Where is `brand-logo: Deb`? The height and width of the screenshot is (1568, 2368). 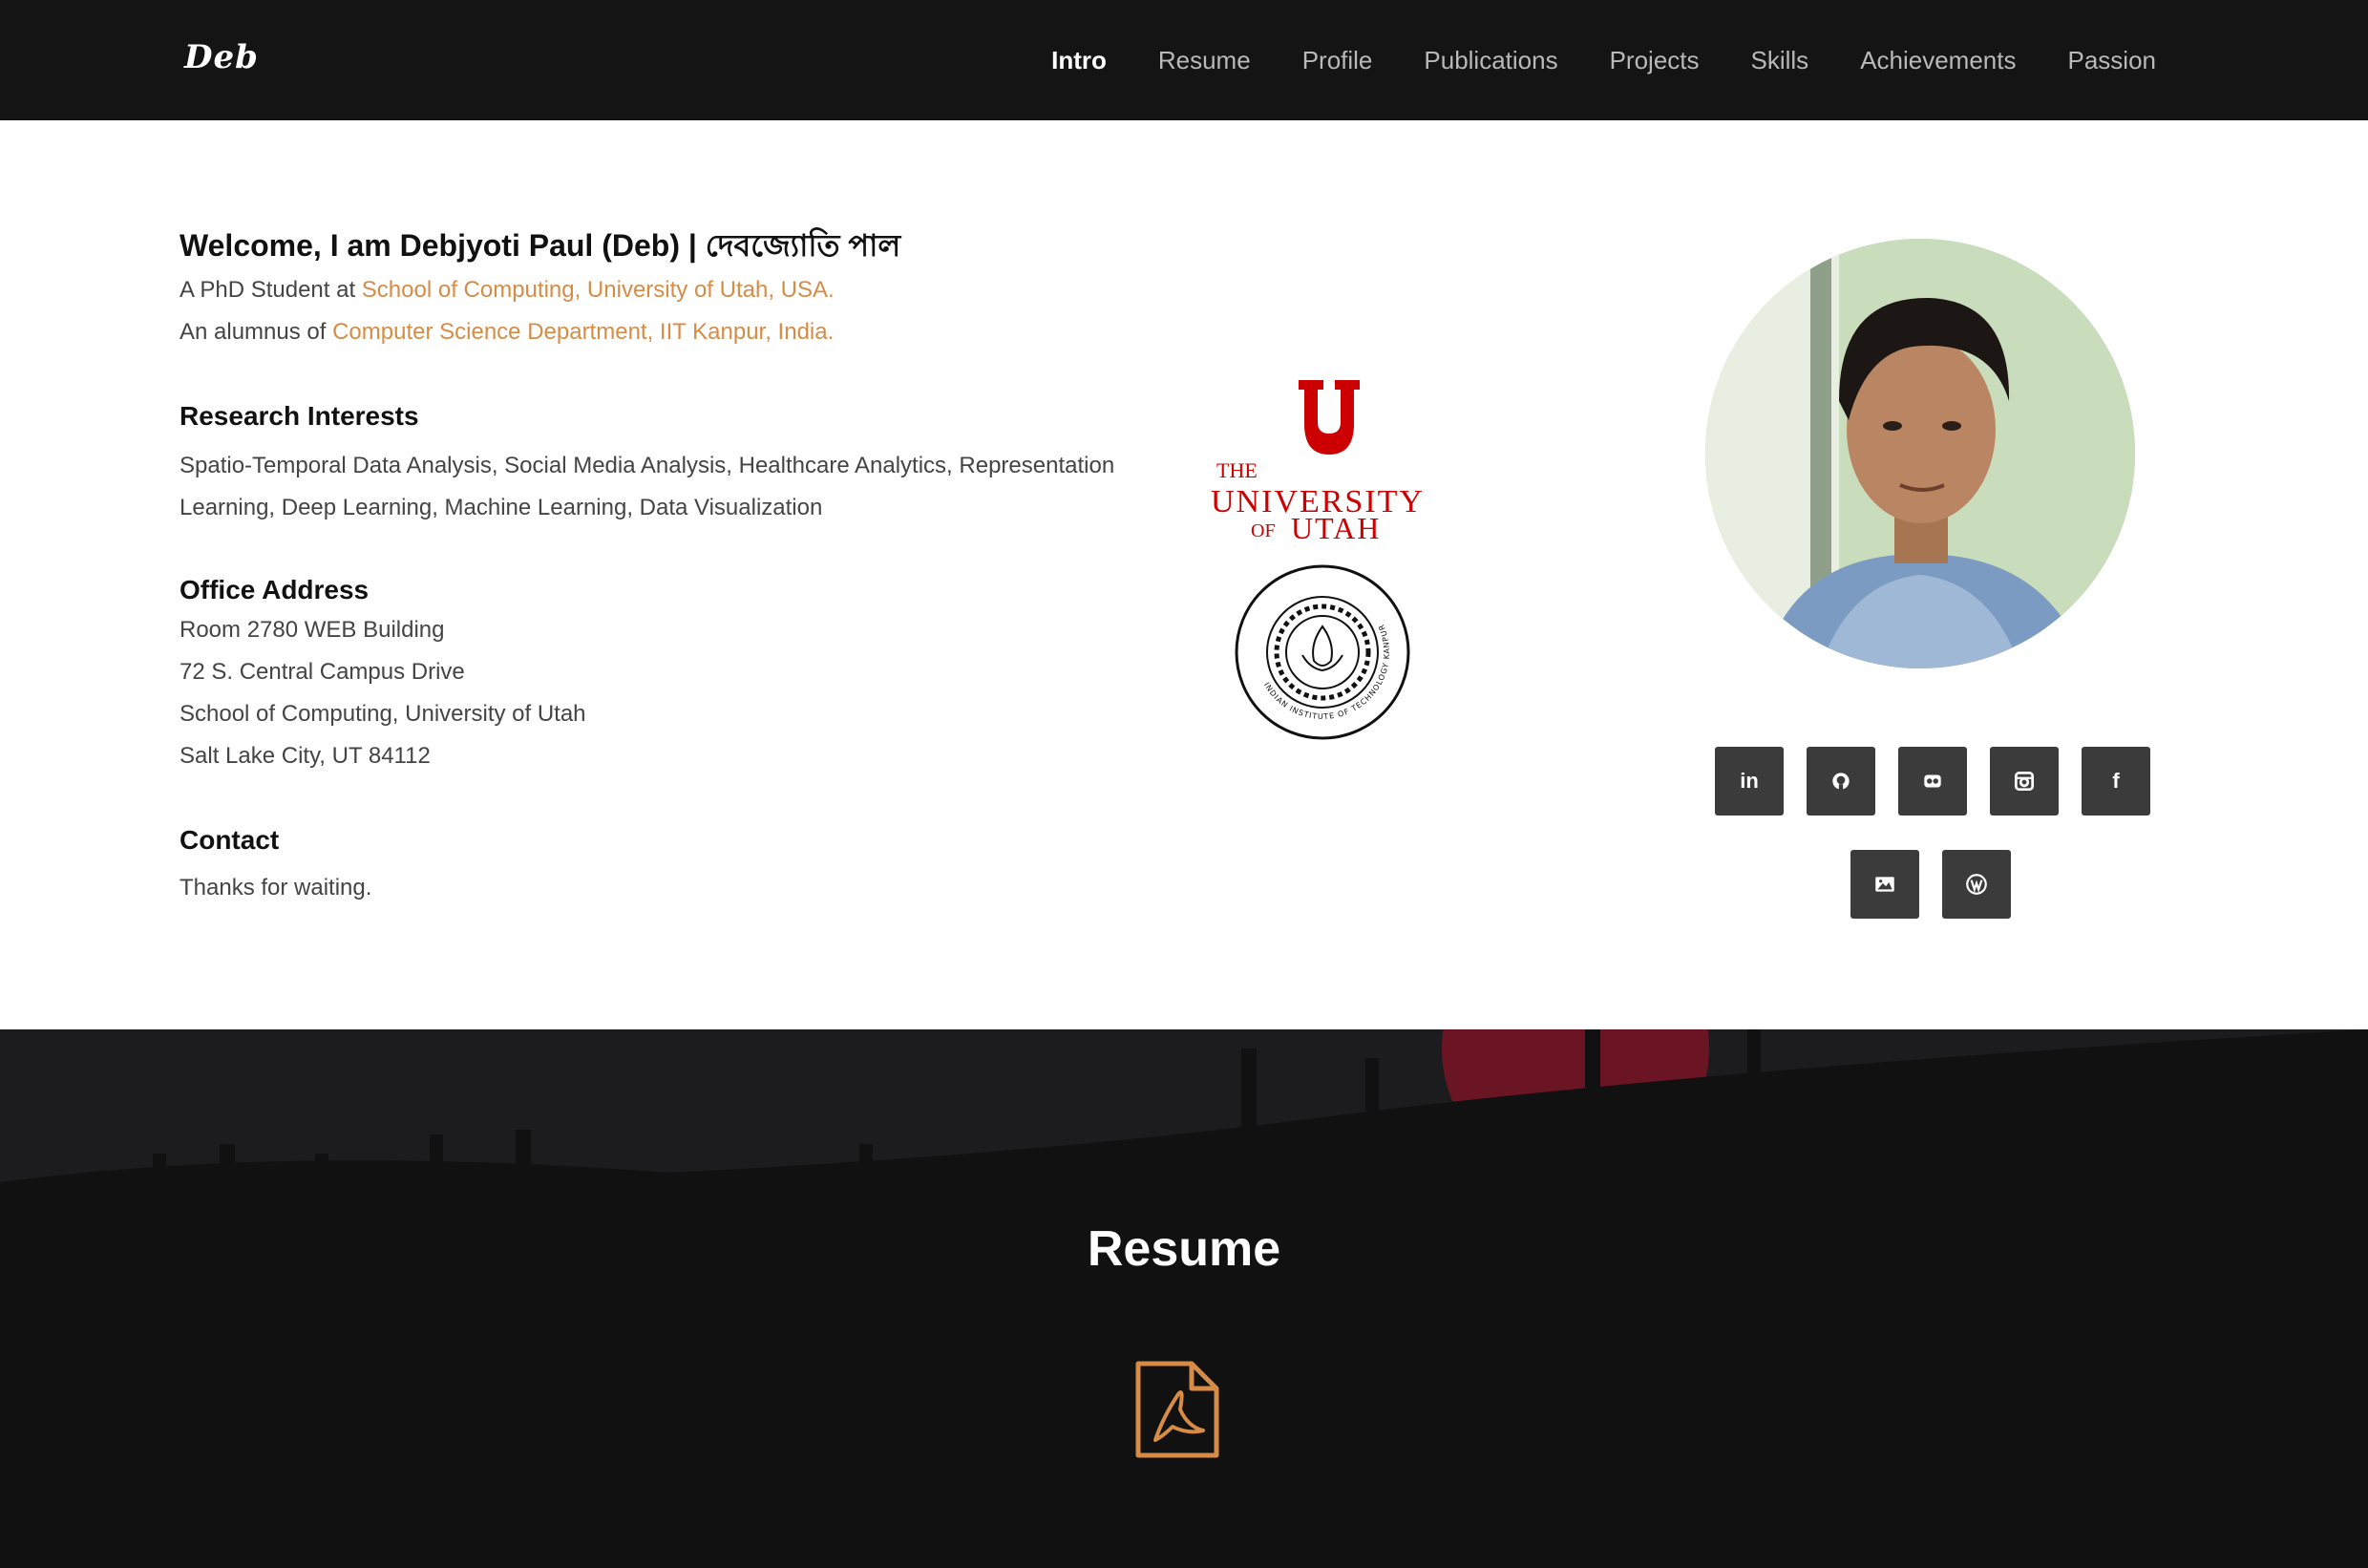
brand-logo: Deb is located at coordinates (221, 57).